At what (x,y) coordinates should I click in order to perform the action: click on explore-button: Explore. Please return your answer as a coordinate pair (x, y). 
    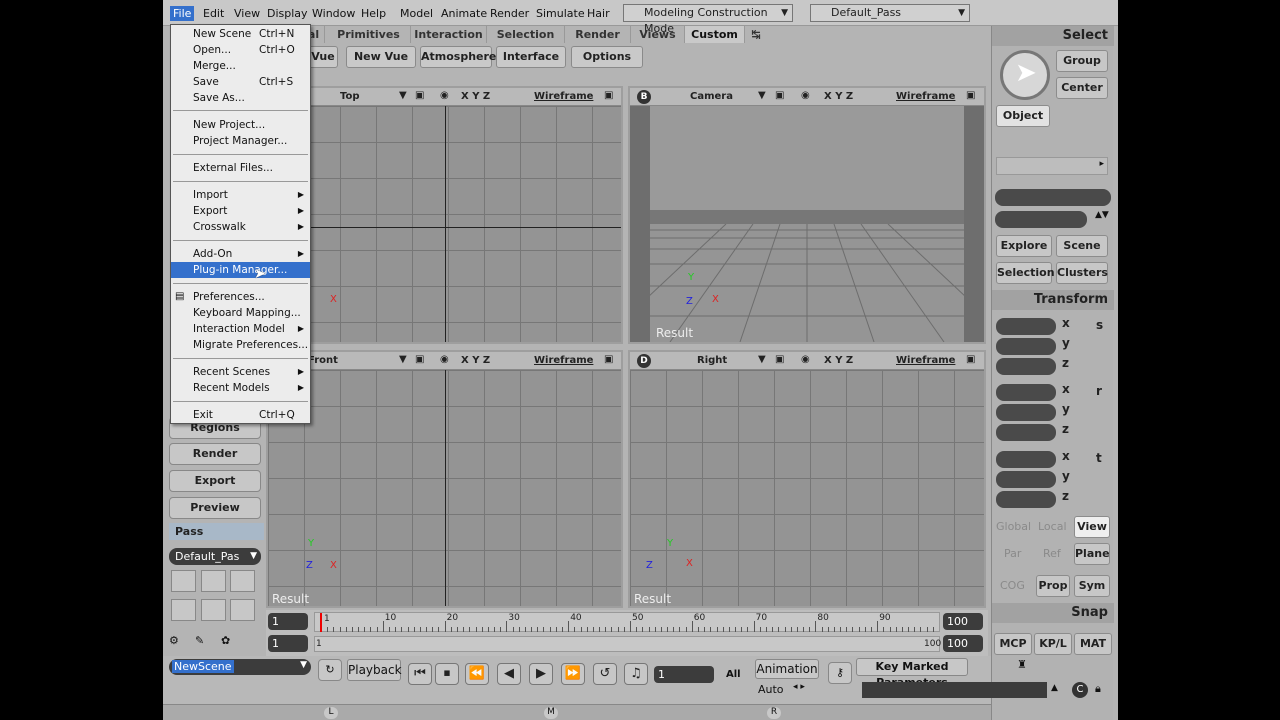
    Looking at the image, I should click on (1024, 246).